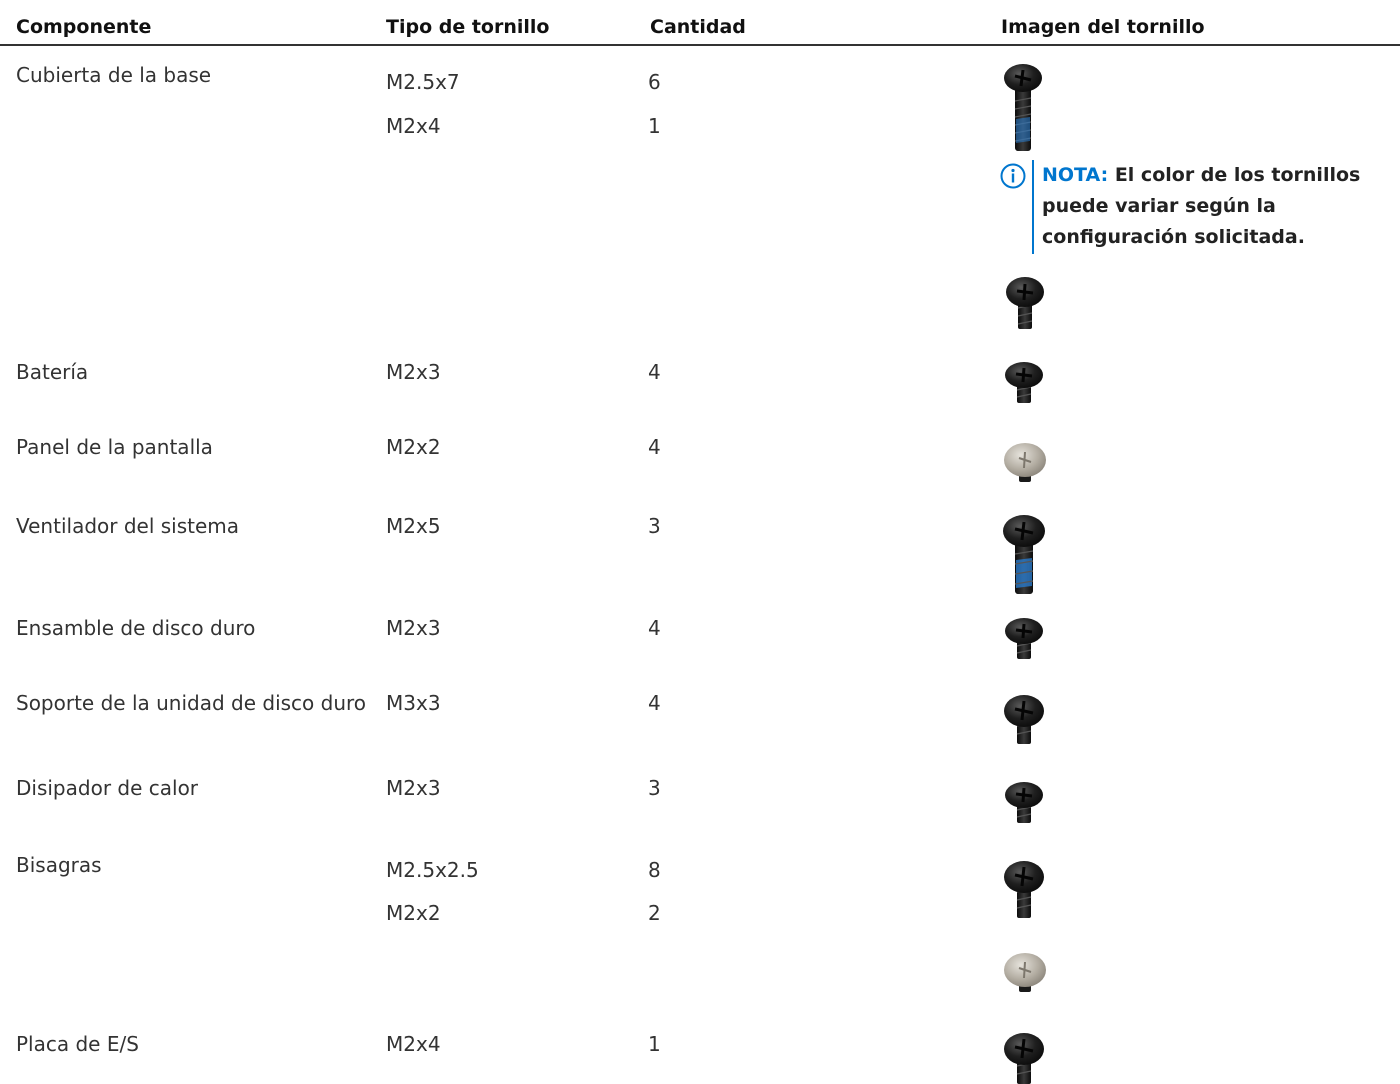  Describe the element at coordinates (1075, 175) in the screenshot. I see `note-label: NOTA:` at that location.